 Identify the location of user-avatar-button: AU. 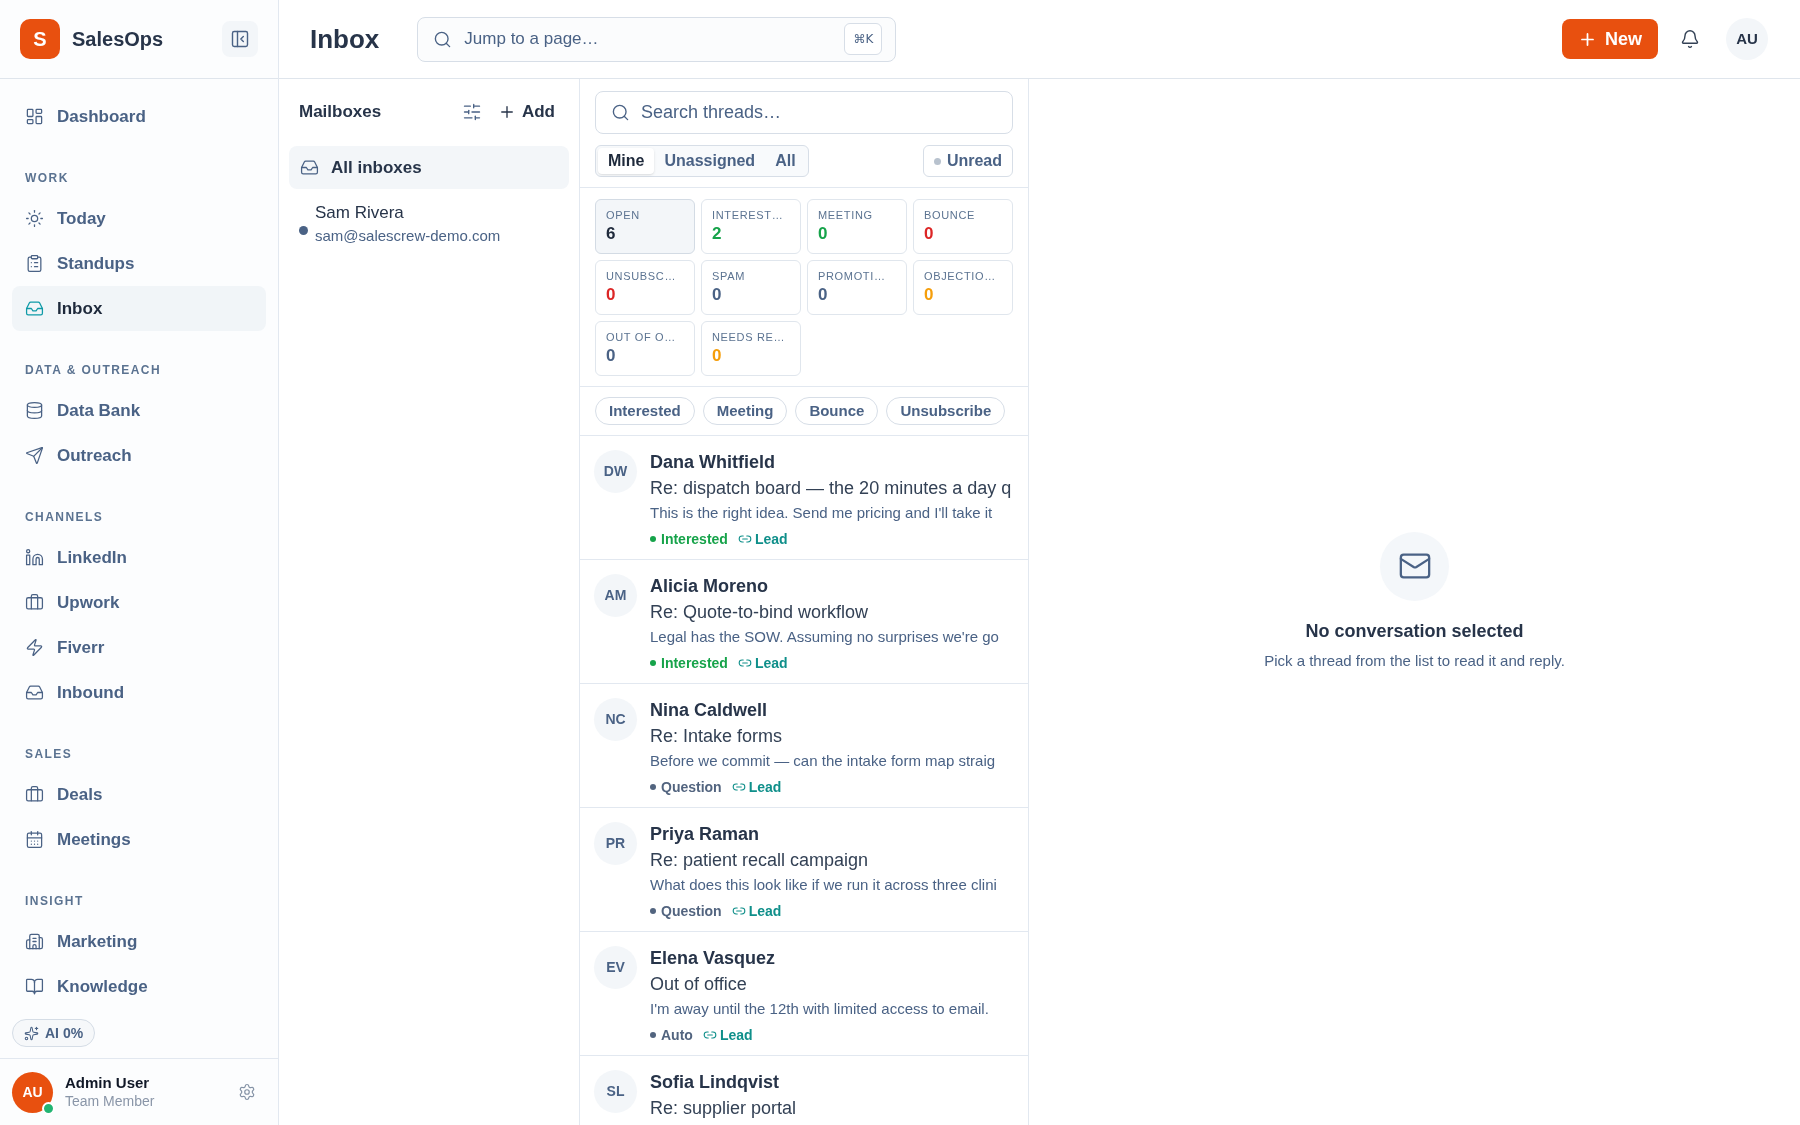
(1747, 39).